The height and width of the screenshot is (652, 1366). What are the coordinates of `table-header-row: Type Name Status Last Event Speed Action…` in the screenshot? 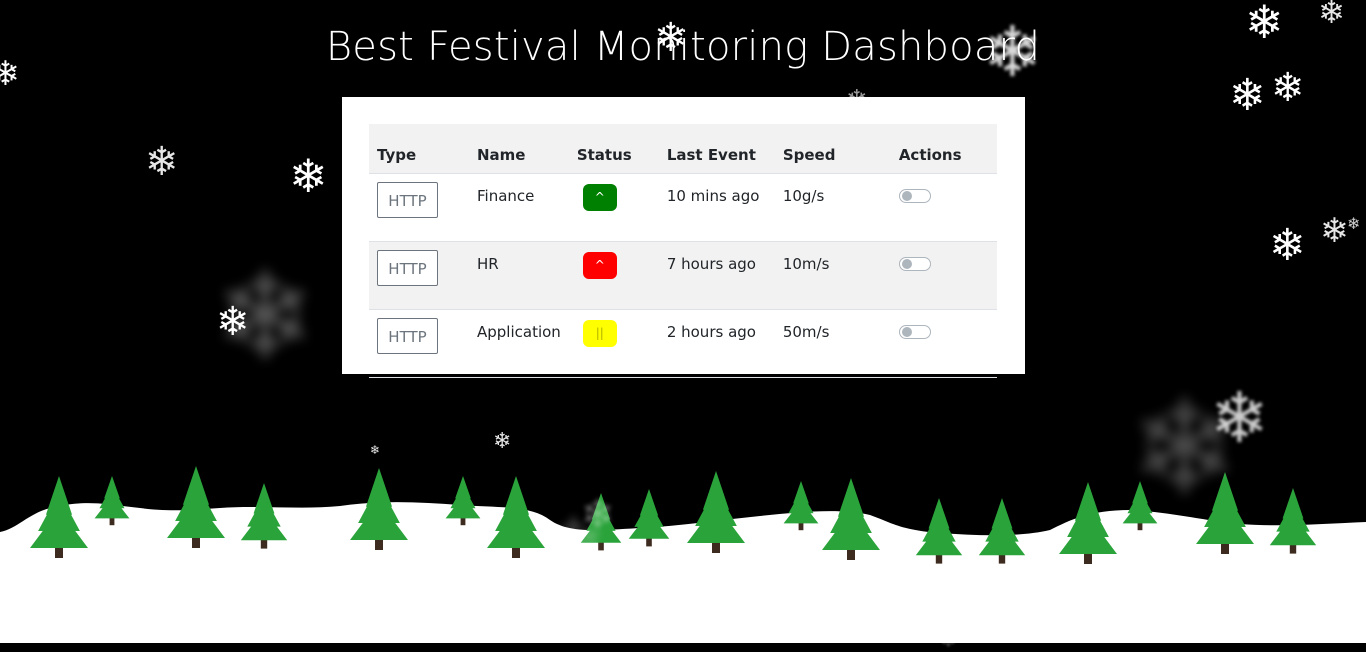 It's located at (683, 149).